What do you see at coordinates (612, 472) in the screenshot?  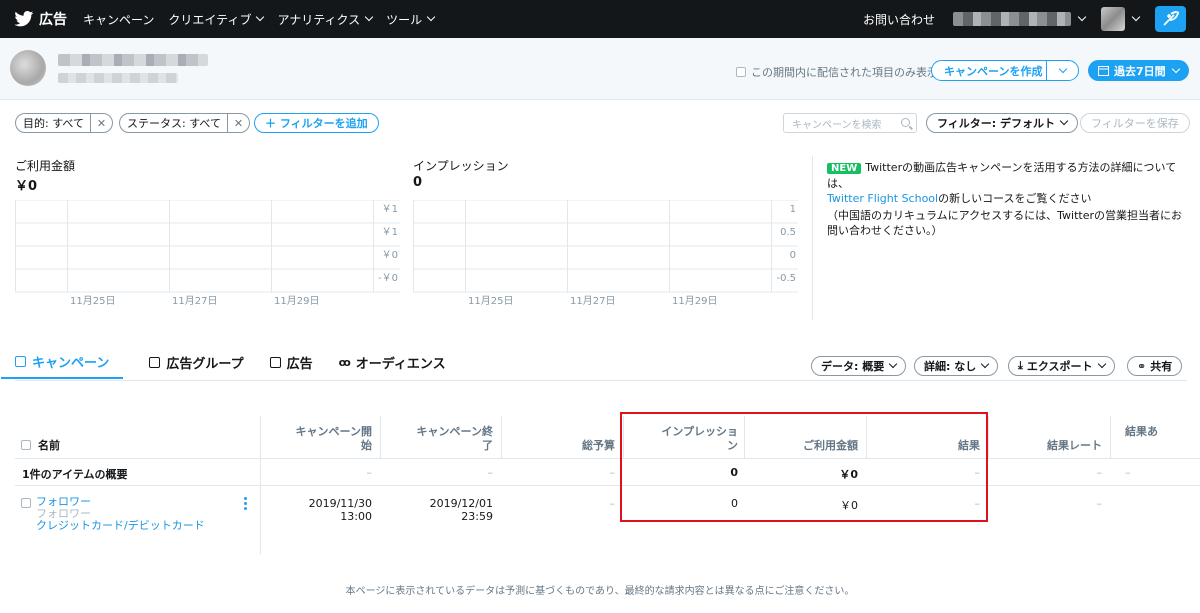 I see `summary-budget: –` at bounding box center [612, 472].